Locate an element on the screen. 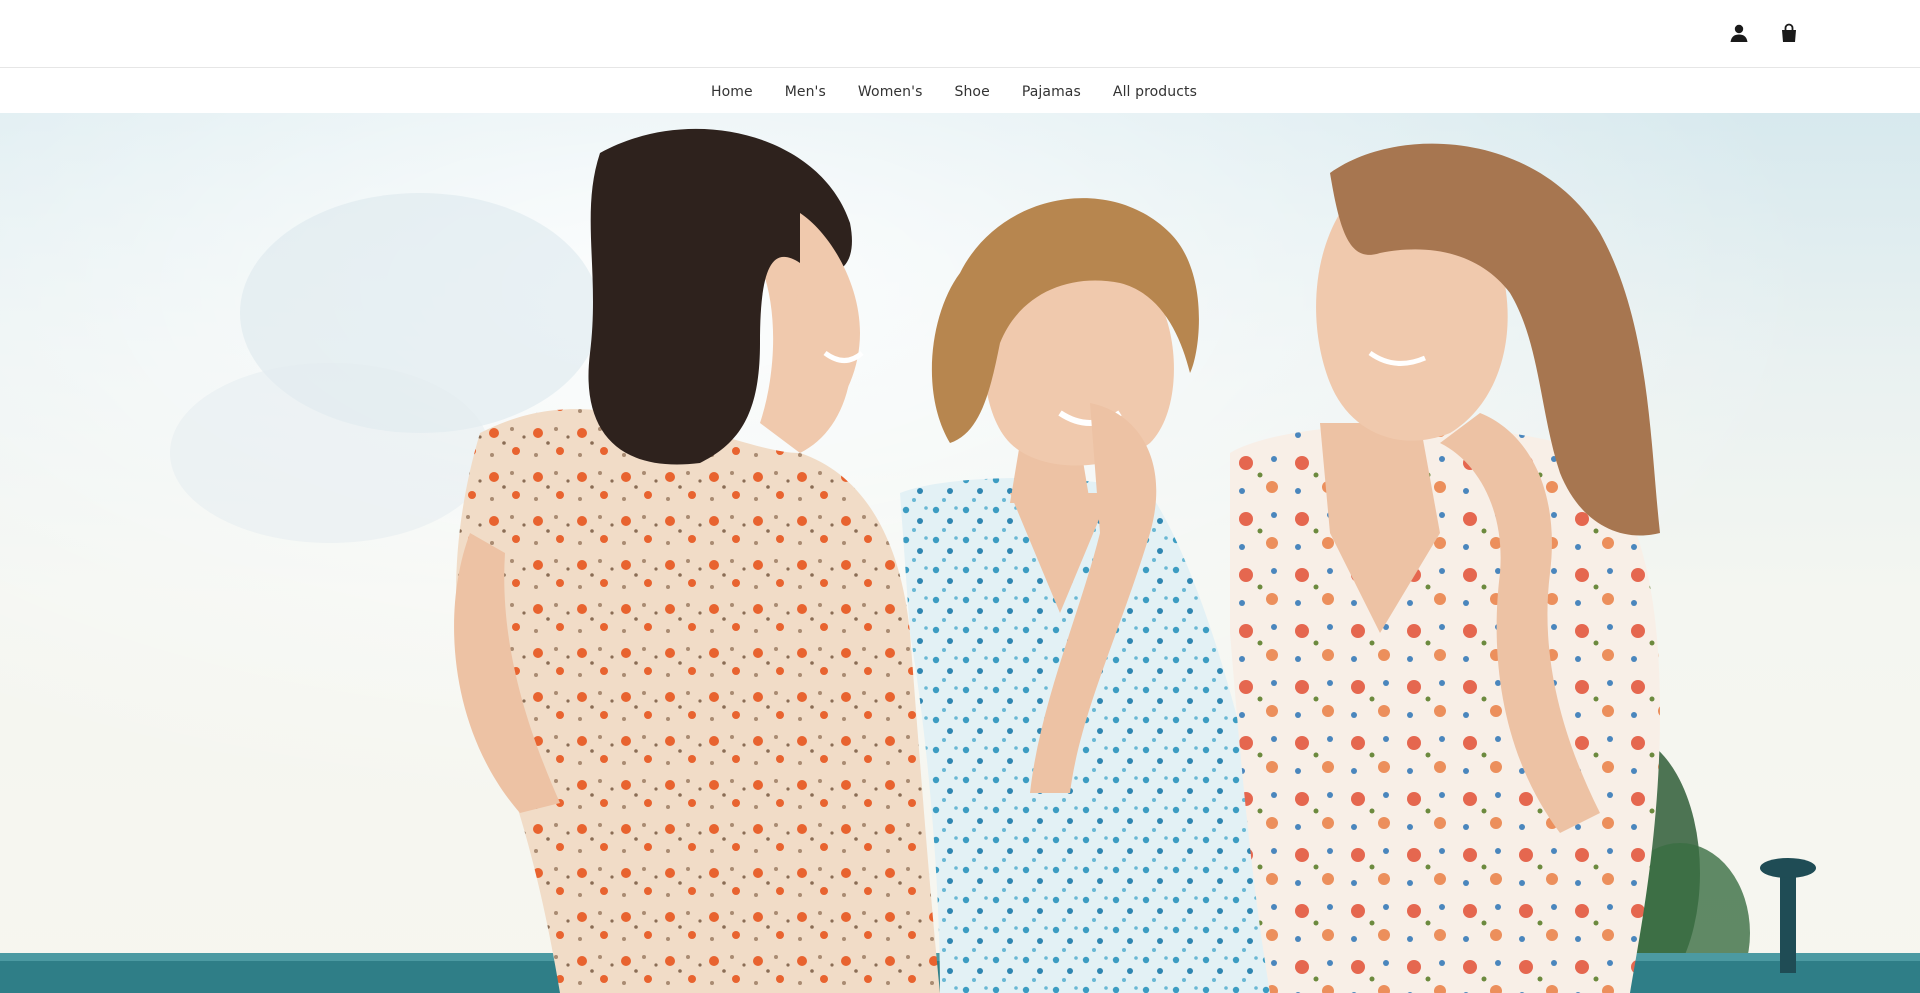  nav-item-pajamas: Pajamas is located at coordinates (1051, 92).